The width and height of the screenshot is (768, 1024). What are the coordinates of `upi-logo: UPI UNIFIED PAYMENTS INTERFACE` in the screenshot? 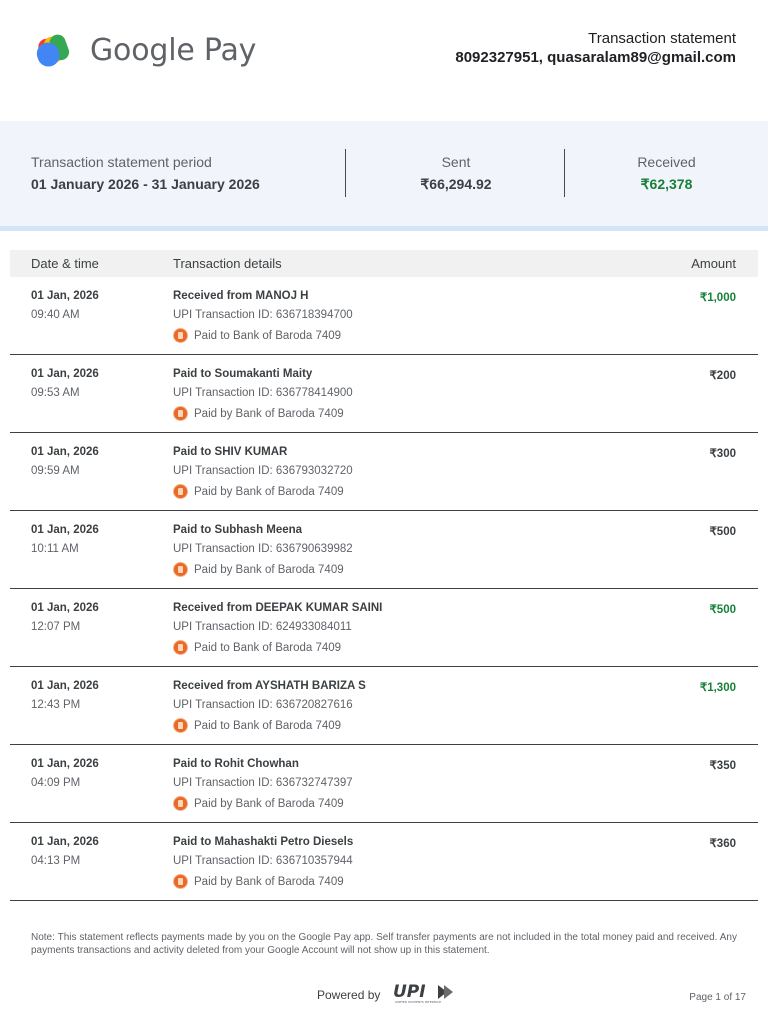 It's located at (423, 993).